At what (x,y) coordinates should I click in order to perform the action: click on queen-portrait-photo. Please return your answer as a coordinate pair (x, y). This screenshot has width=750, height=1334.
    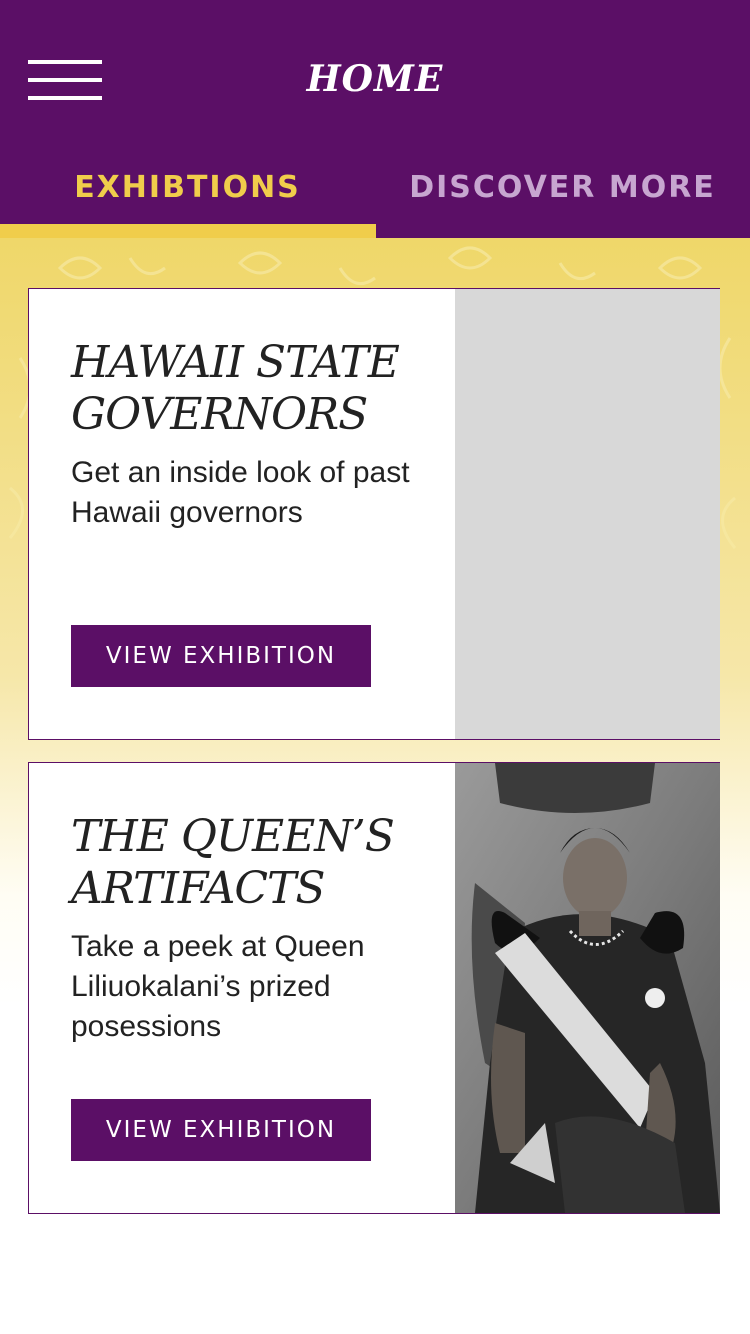
    Looking at the image, I should click on (587, 988).